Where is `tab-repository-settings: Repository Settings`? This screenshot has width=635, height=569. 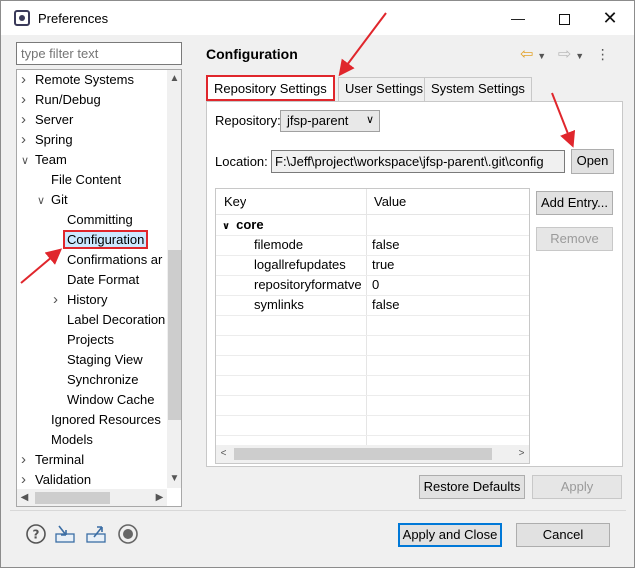 tab-repository-settings: Repository Settings is located at coordinates (270, 88).